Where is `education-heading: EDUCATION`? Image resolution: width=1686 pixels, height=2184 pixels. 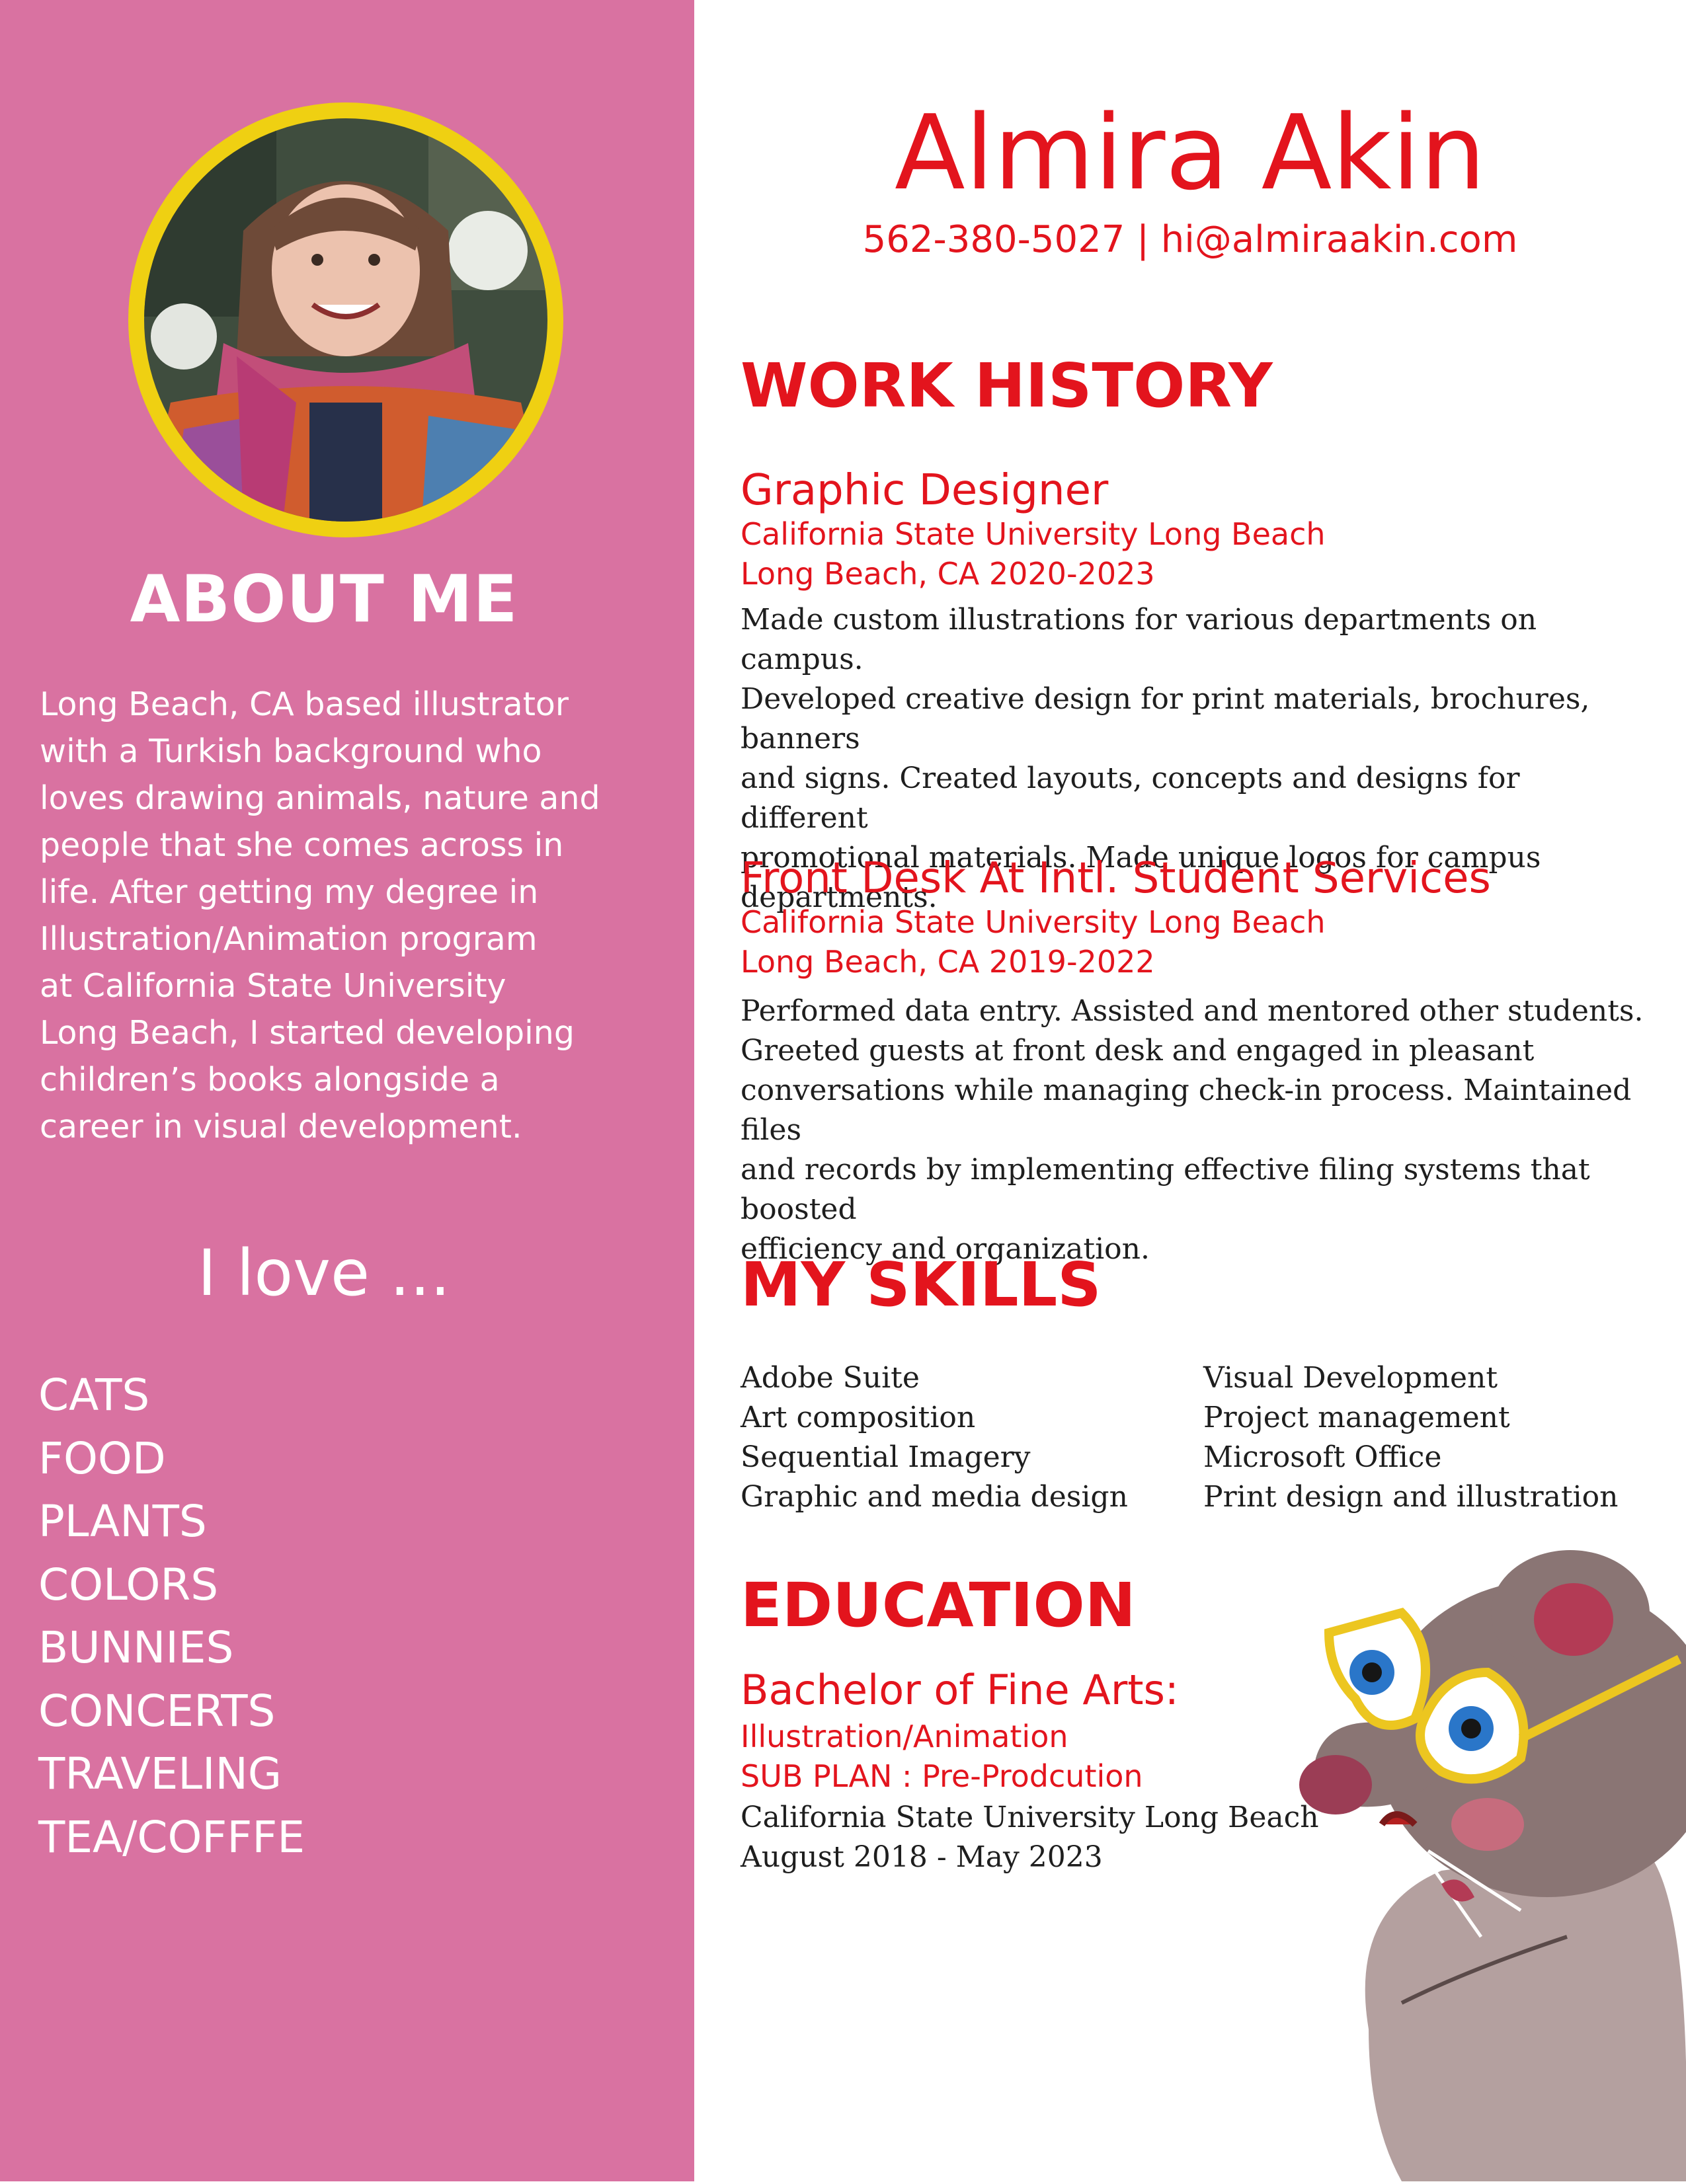
education-heading: EDUCATION is located at coordinates (938, 1606).